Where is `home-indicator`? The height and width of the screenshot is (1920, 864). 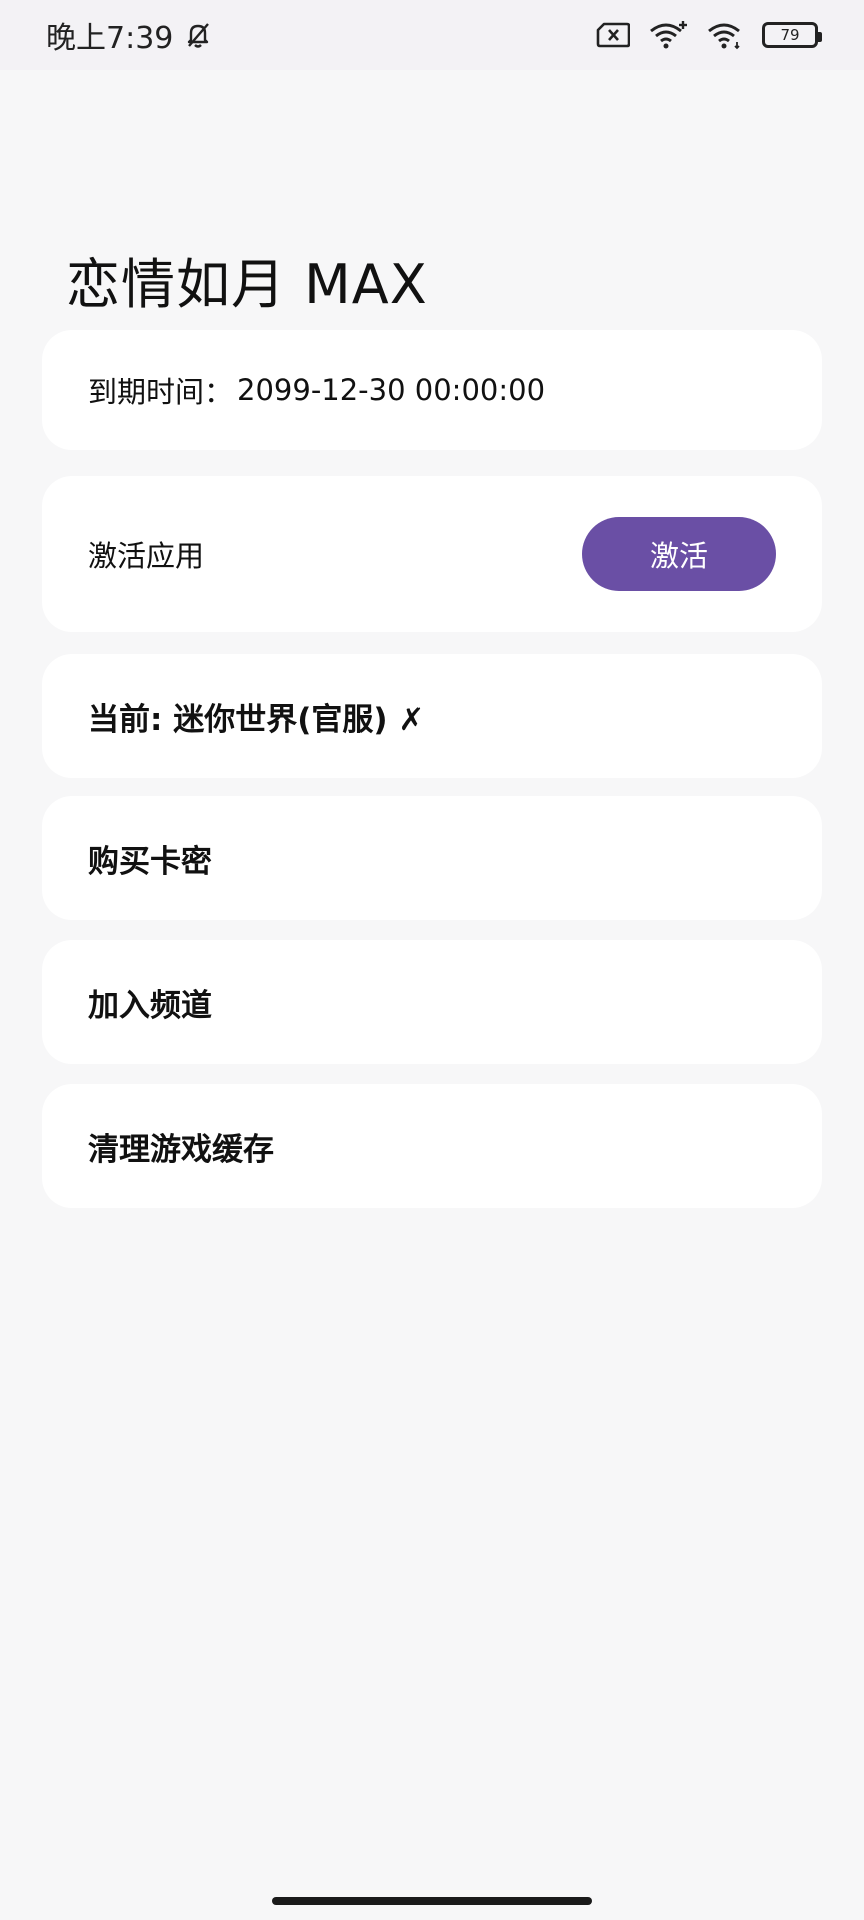
home-indicator is located at coordinates (432, 1901).